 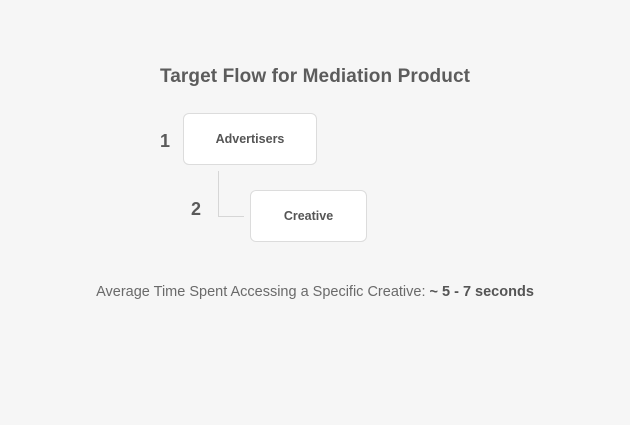 What do you see at coordinates (196, 209) in the screenshot?
I see `step-2-number: 2` at bounding box center [196, 209].